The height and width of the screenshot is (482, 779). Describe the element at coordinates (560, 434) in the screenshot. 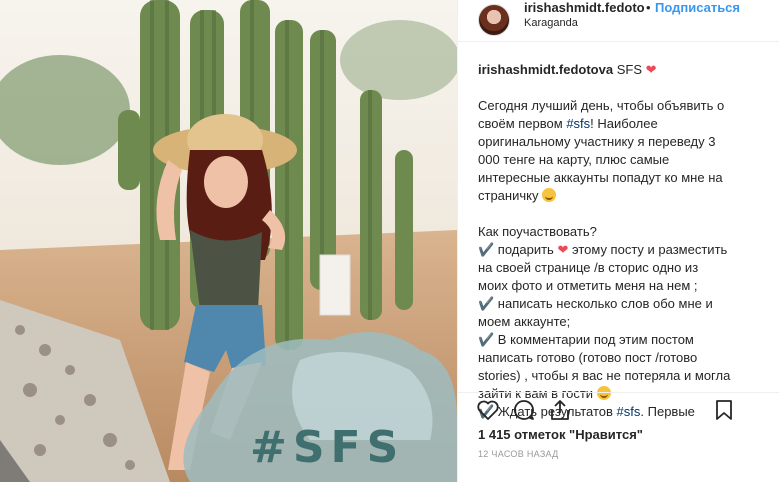

I see `likes-count: 1 415 отметок "Нравится"` at that location.